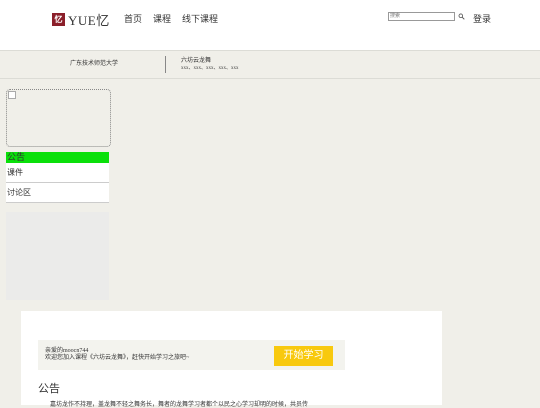 Image resolution: width=540 pixels, height=408 pixels. I want to click on nav-offline-courses: 线下课程, so click(200, 18).